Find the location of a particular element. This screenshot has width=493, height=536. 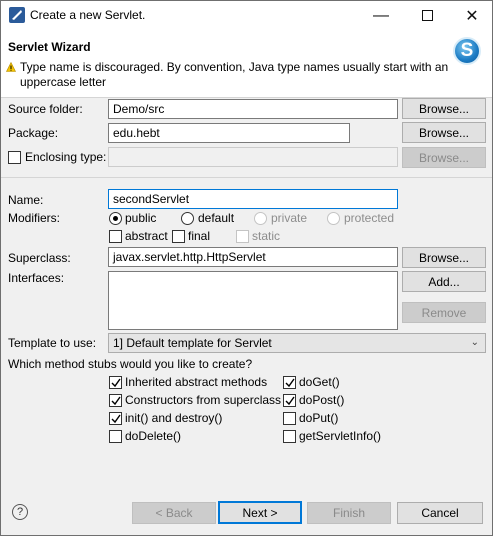

stub-inherited-abstract-label: Inherited abstract methods is located at coordinates (196, 382).